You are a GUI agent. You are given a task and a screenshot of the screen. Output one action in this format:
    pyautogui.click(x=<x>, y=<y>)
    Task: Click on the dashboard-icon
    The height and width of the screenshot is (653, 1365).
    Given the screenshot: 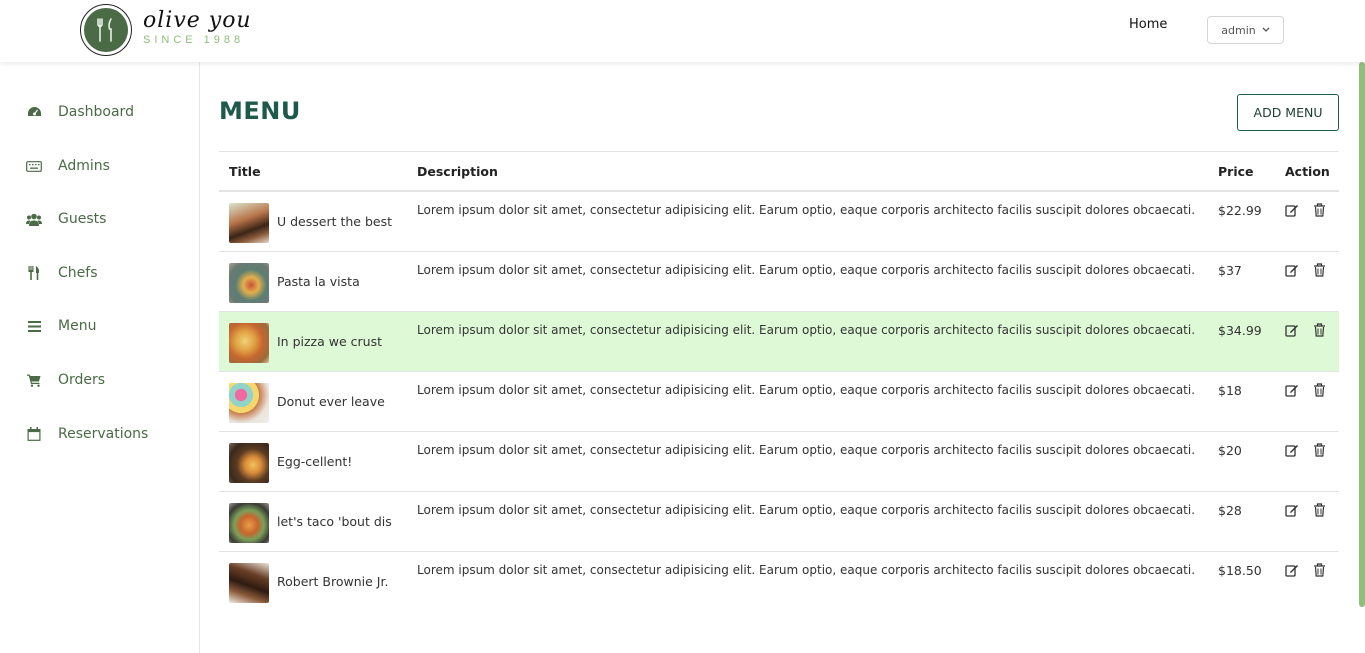 What is the action you would take?
    pyautogui.click(x=34, y=112)
    